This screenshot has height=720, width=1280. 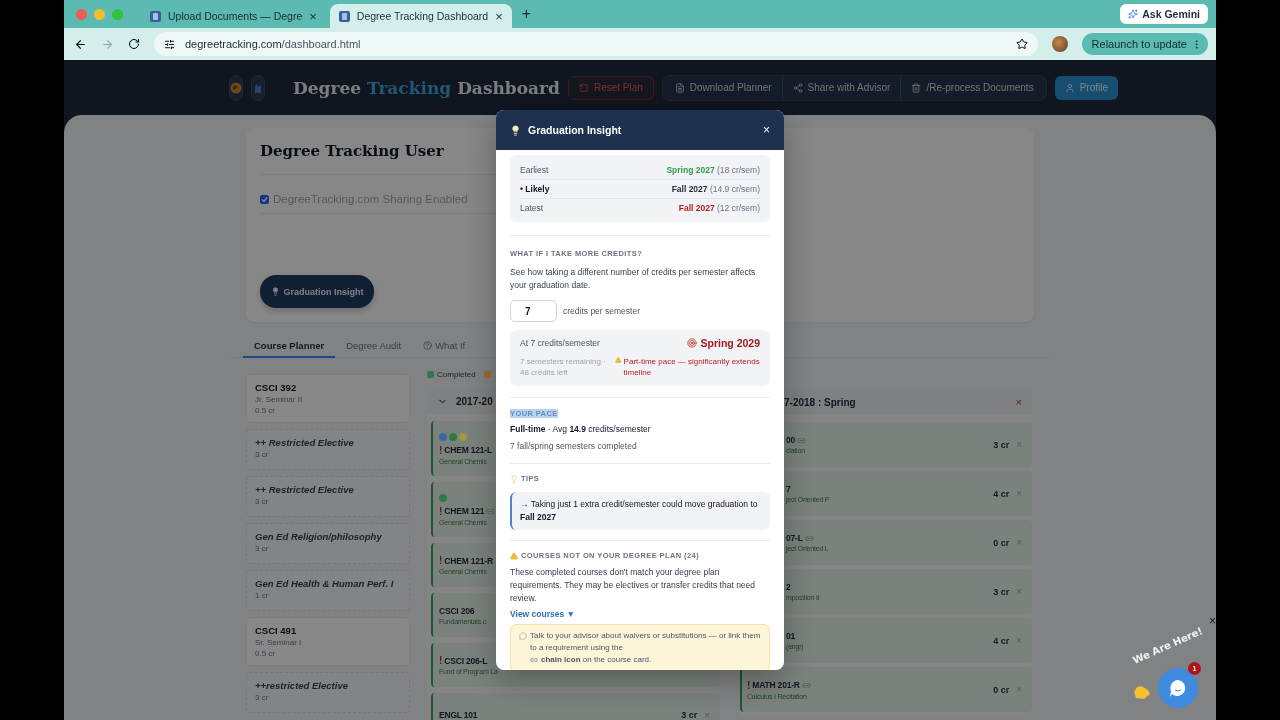 What do you see at coordinates (1164, 14) in the screenshot?
I see `gemini-button: Ask Gemini` at bounding box center [1164, 14].